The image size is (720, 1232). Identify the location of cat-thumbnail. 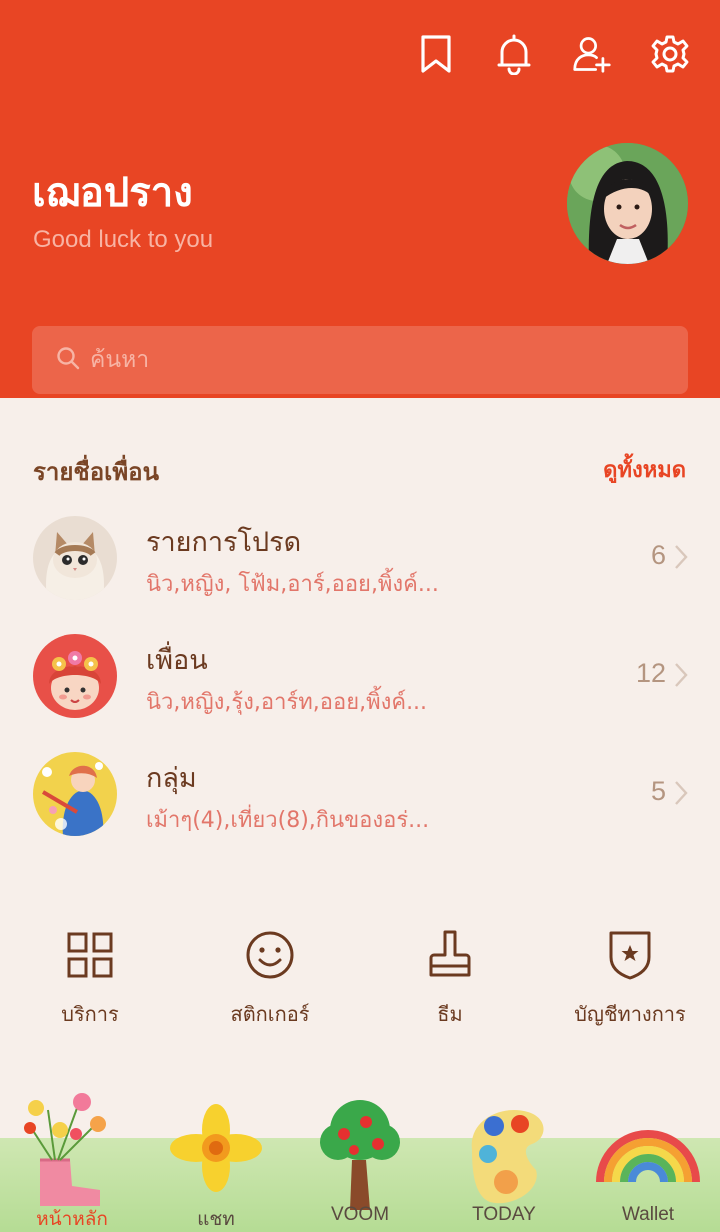
(75, 558).